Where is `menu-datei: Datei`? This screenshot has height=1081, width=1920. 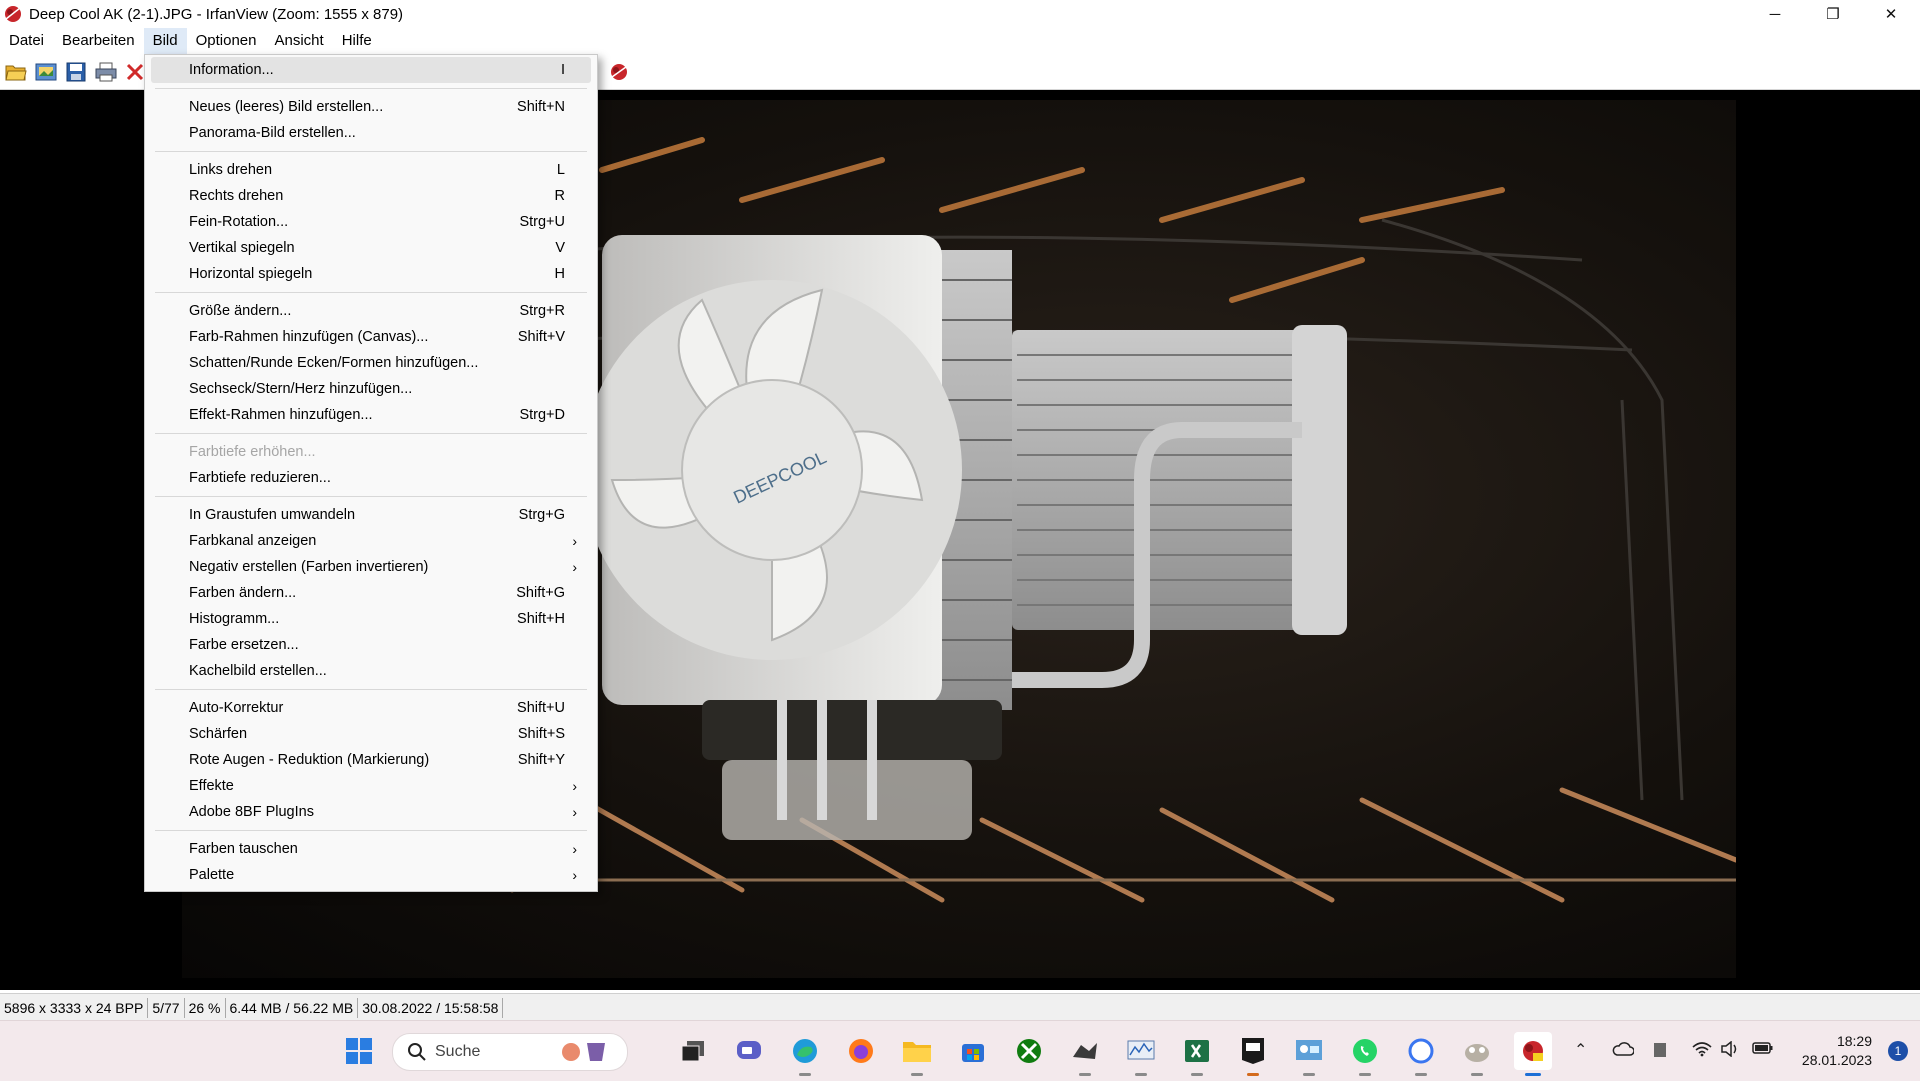 menu-datei: Datei is located at coordinates (26, 41).